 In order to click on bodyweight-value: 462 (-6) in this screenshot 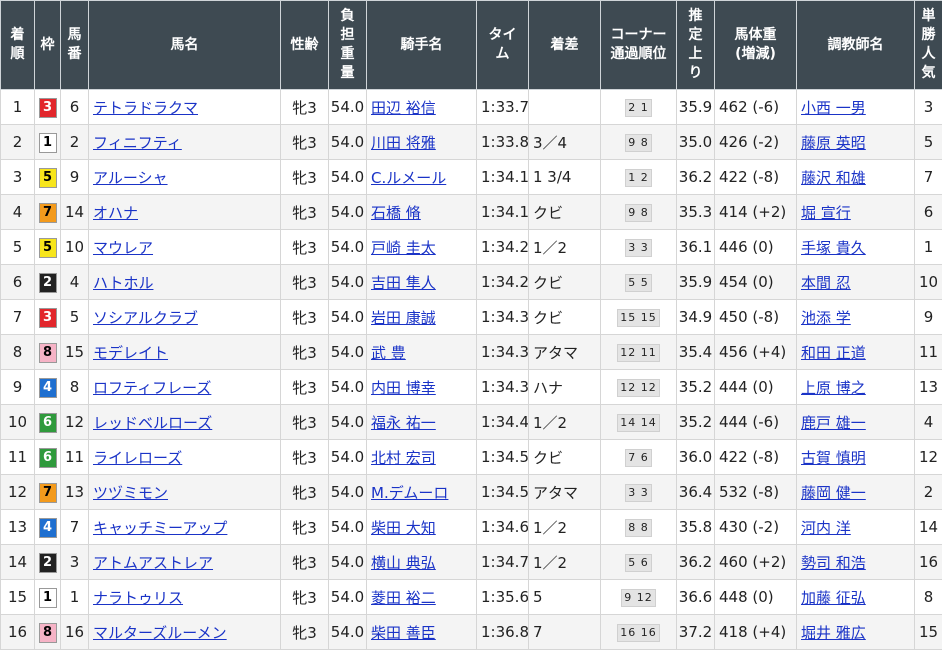, I will do `click(749, 107)`.